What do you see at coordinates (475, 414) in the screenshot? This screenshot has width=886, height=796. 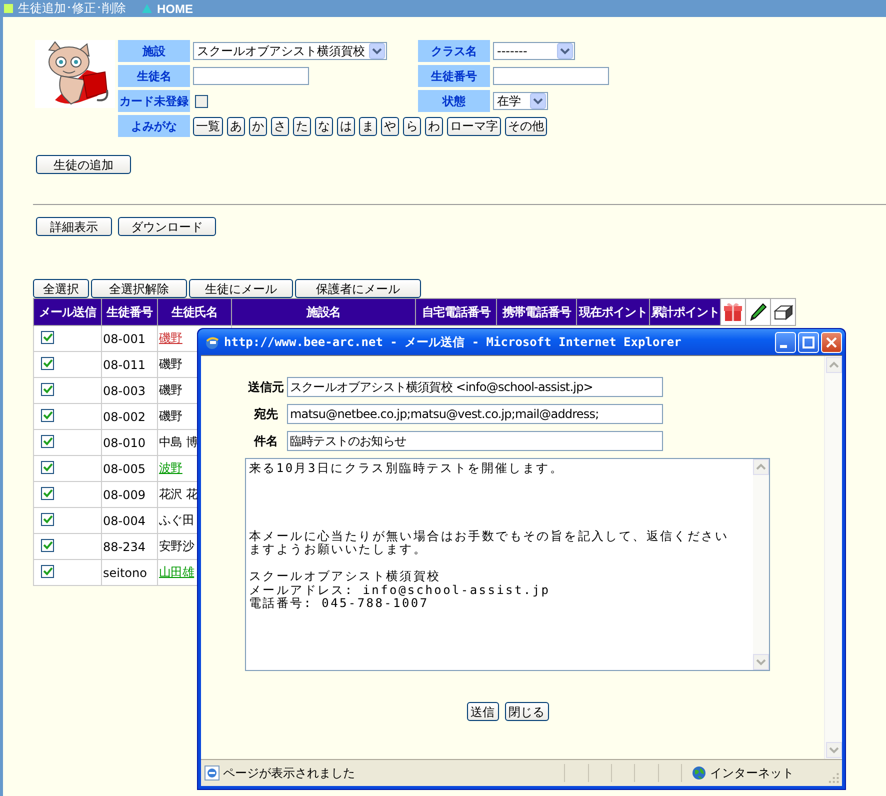 I see `text-input: matsu@netbee.co.jp;matsu@vest.co.jp;mail@address;` at bounding box center [475, 414].